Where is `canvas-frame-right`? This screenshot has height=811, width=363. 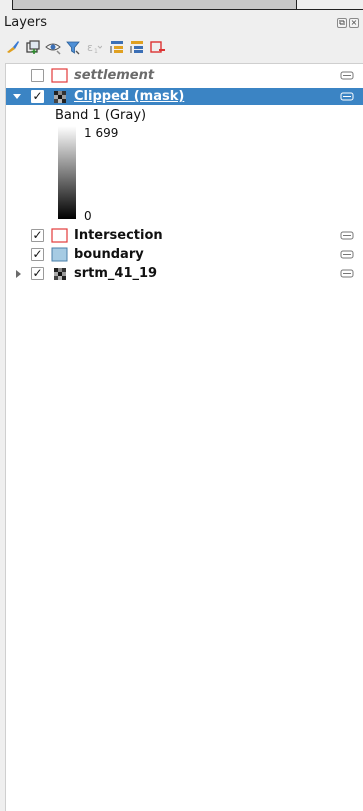 canvas-frame-right is located at coordinates (329, 5).